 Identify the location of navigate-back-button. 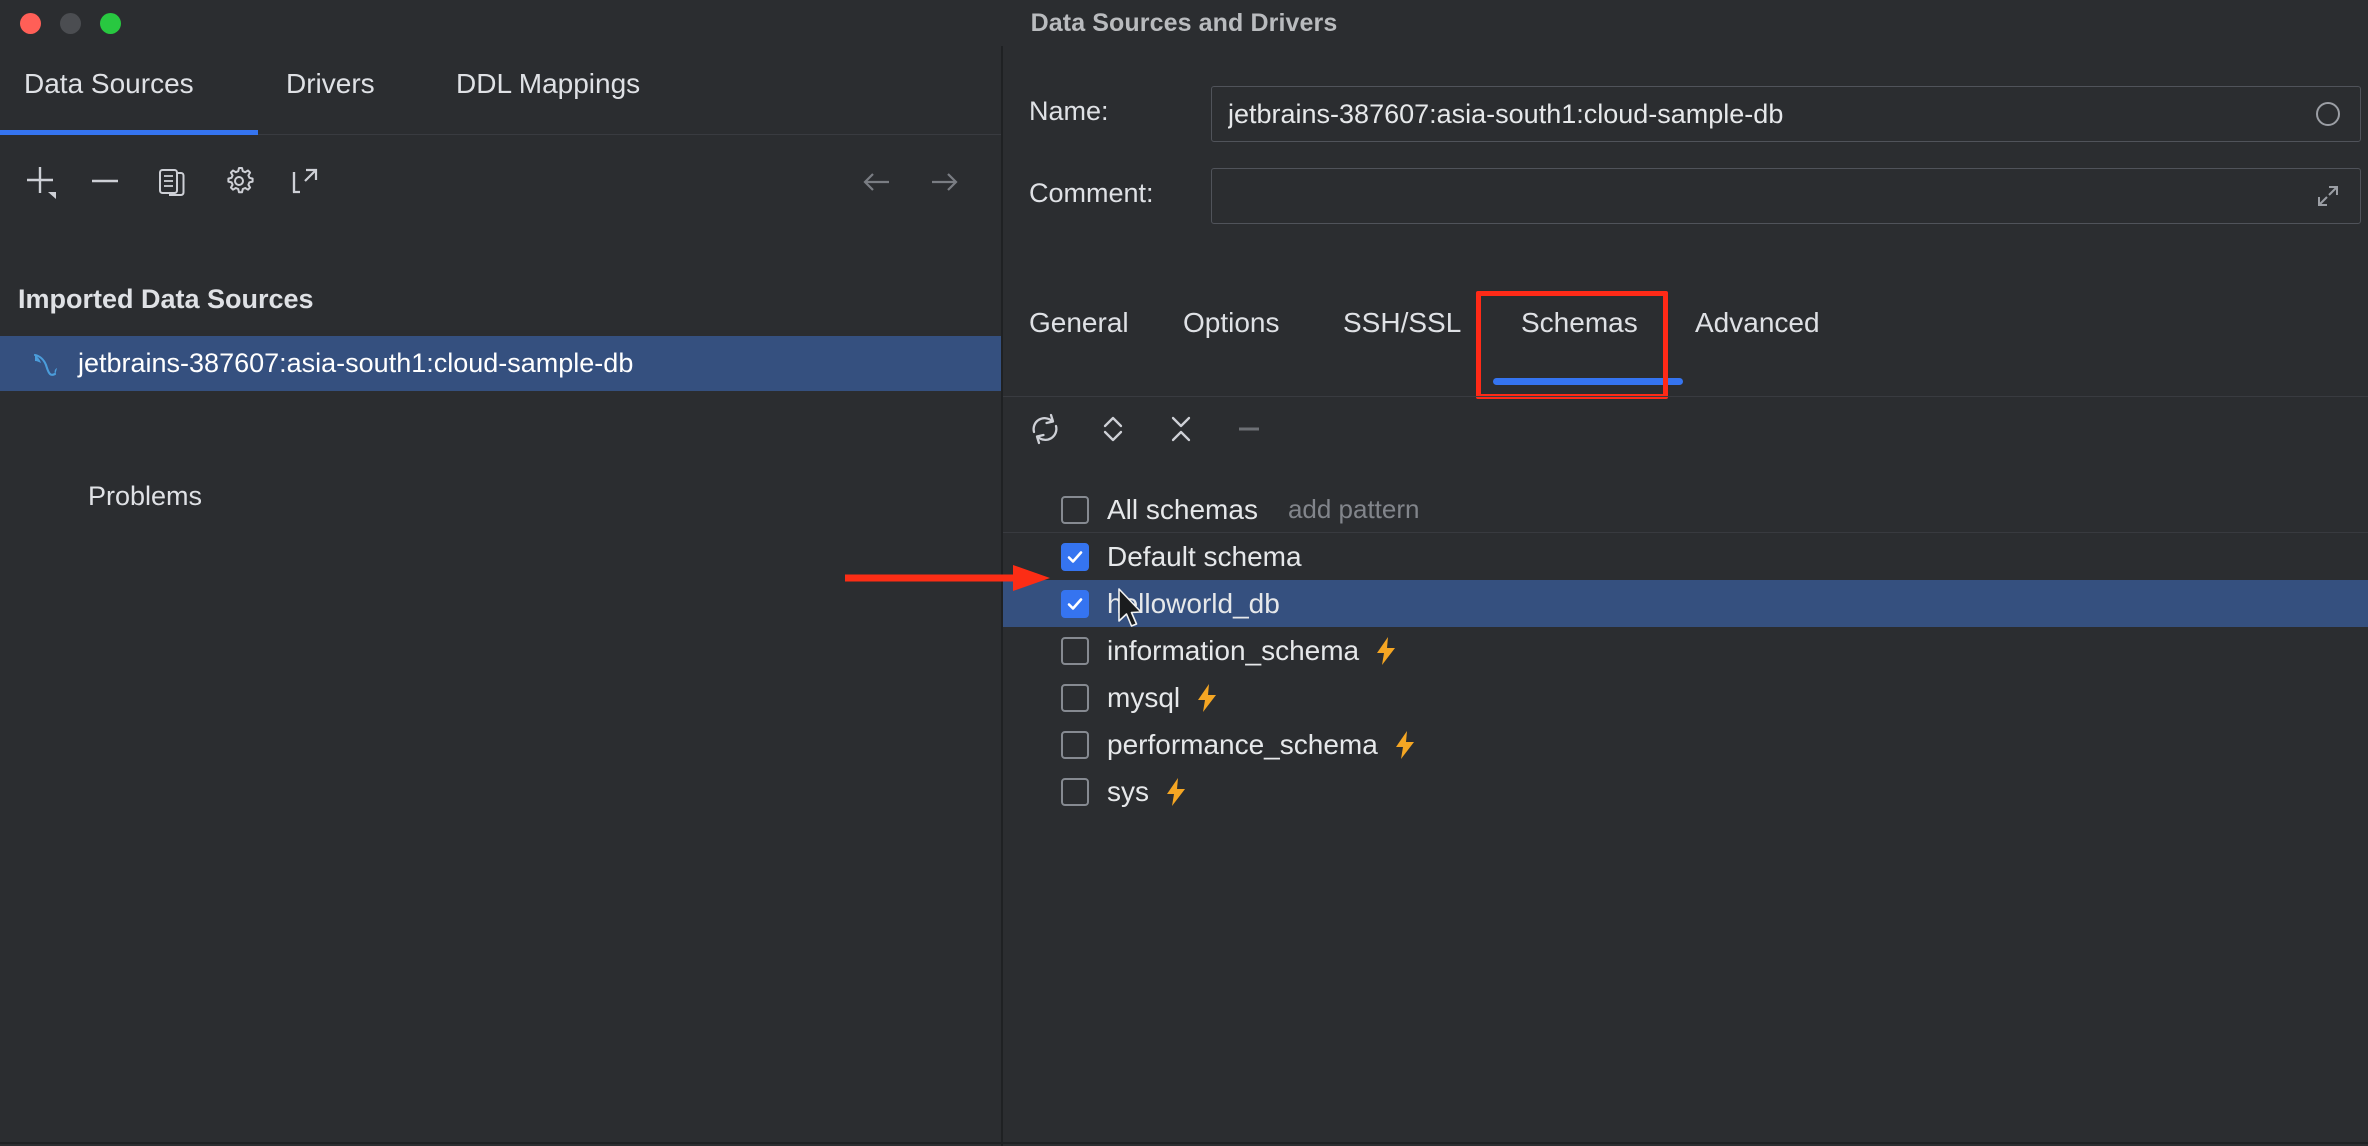
(877, 182).